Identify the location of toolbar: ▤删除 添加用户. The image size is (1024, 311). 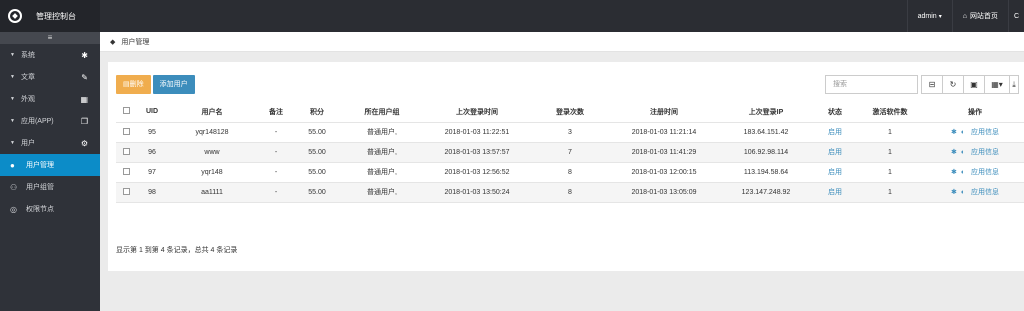
(156, 84).